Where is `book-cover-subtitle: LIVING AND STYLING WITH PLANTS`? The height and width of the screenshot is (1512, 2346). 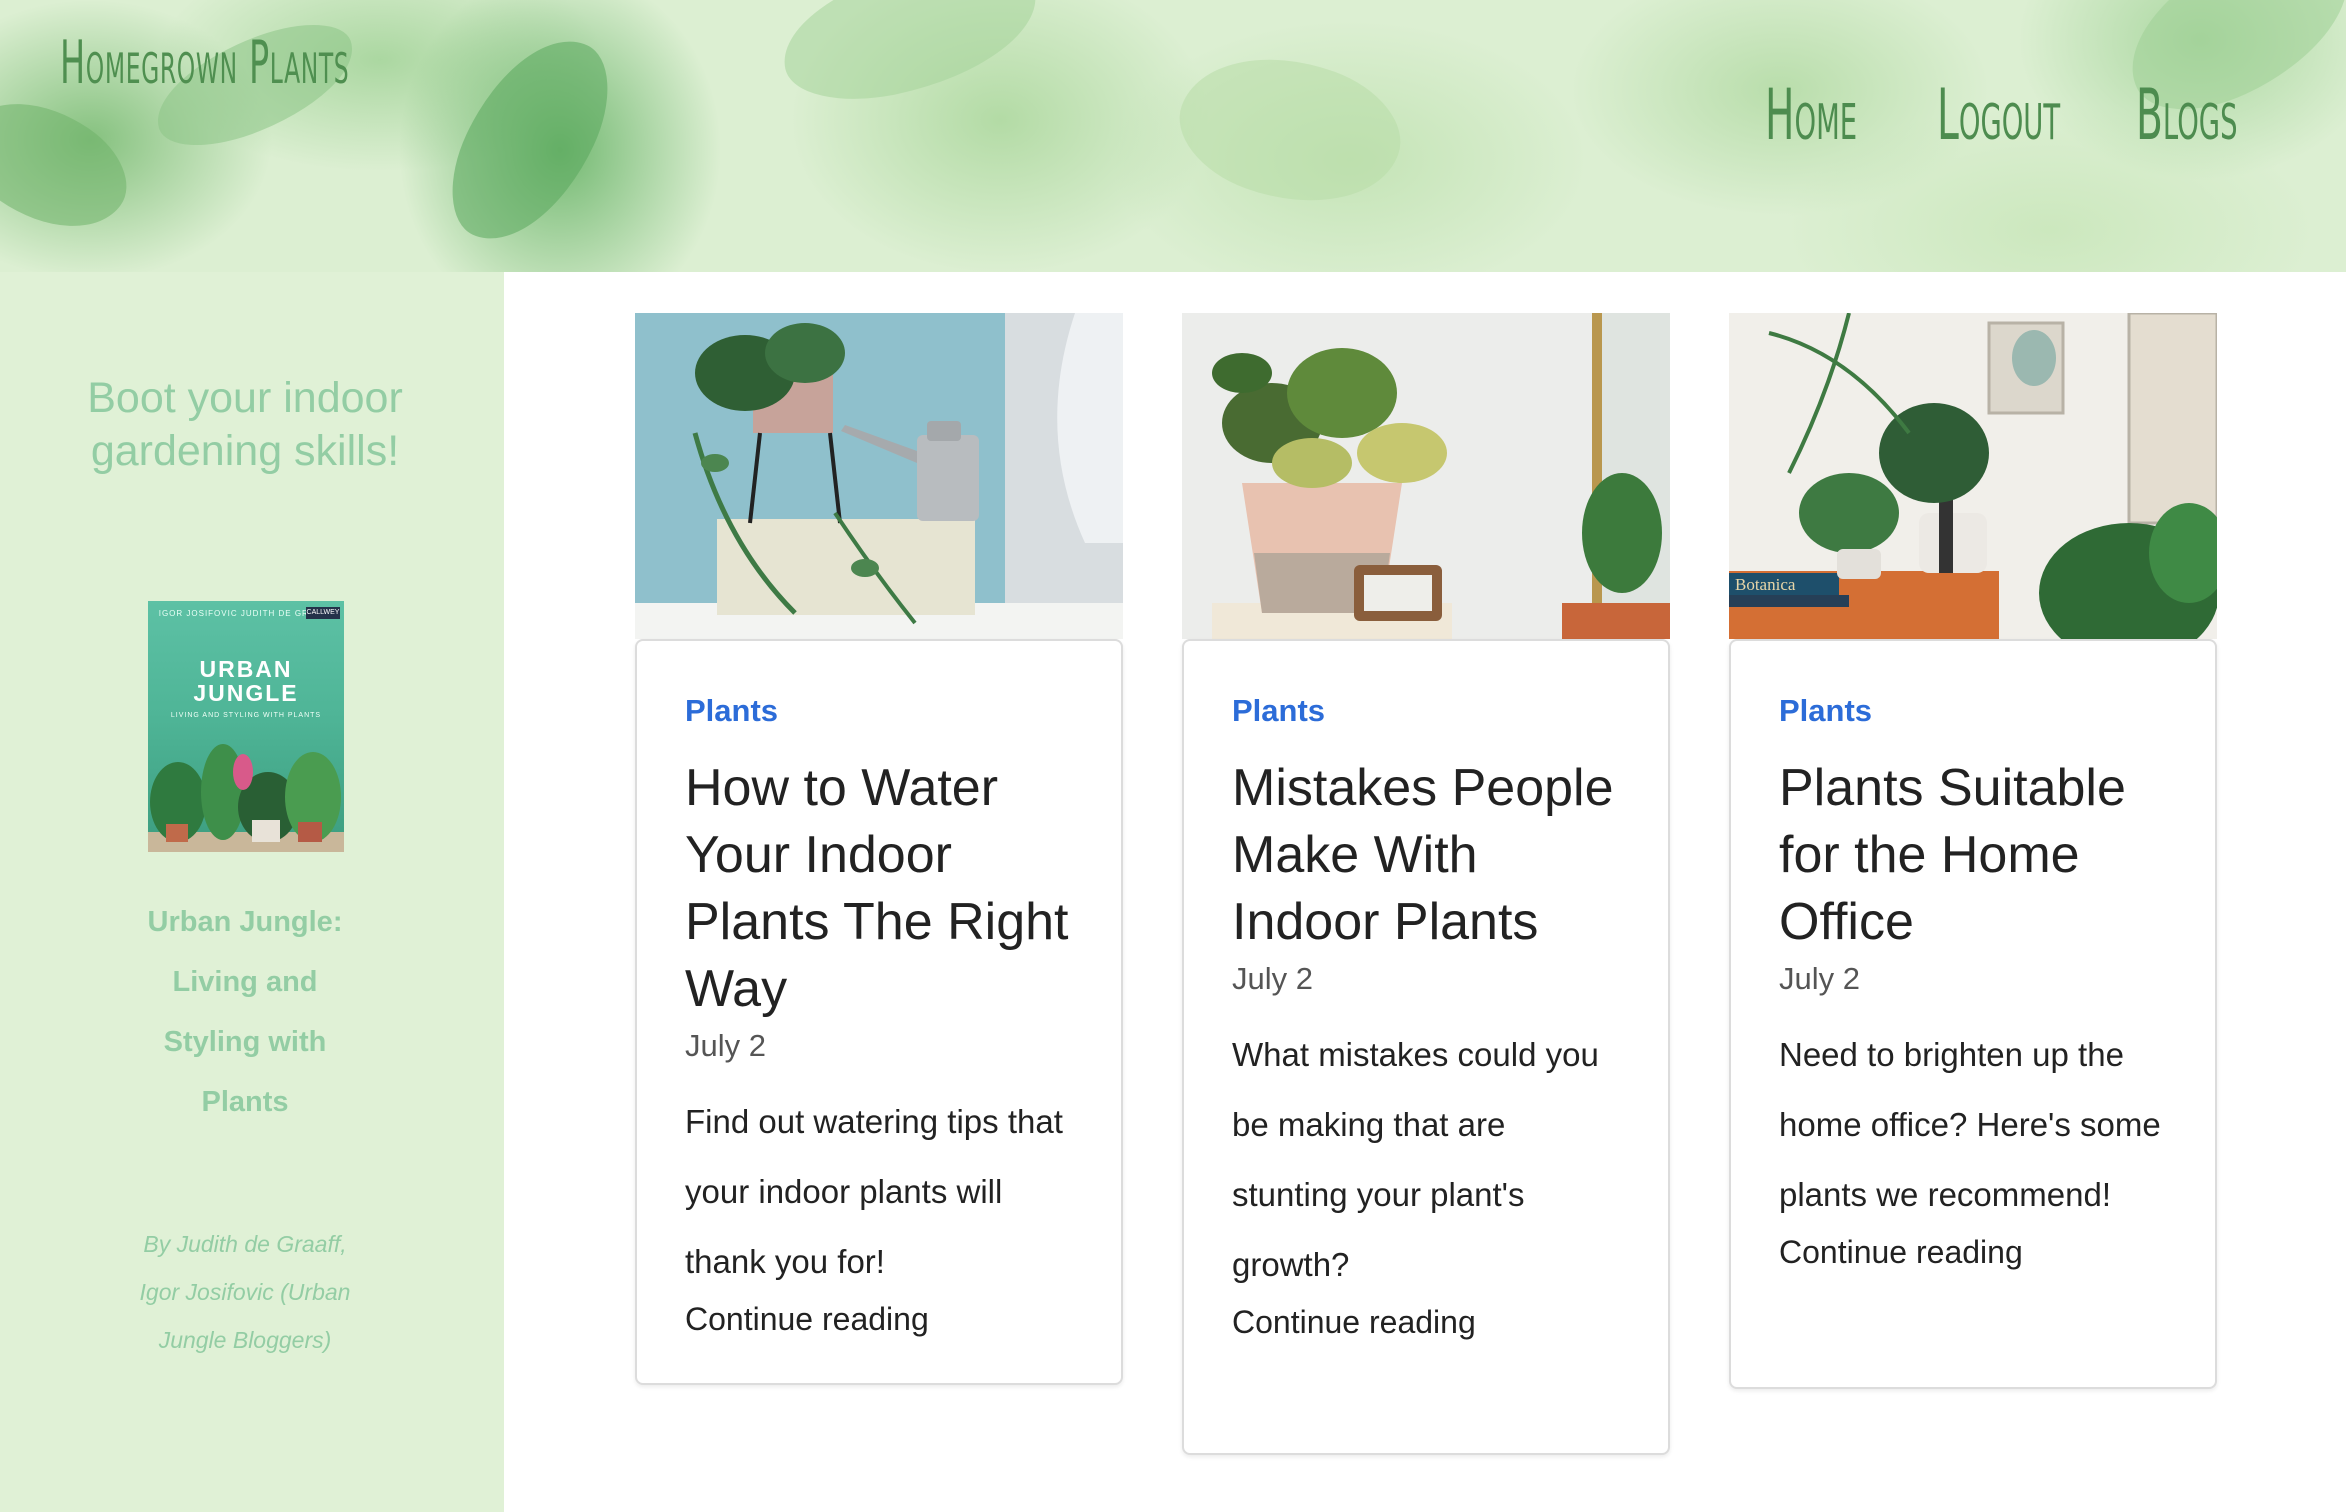
book-cover-subtitle: LIVING AND STYLING WITH PLANTS is located at coordinates (246, 715).